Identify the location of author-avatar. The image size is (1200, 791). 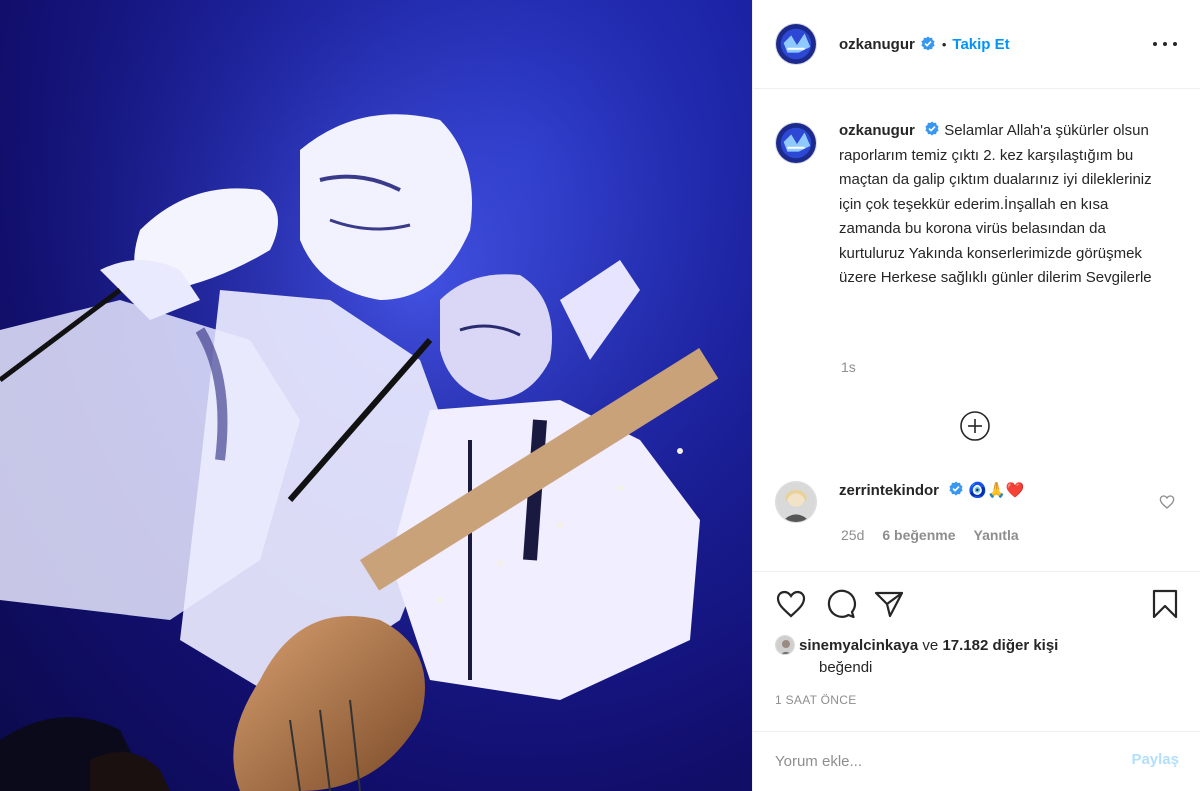
(796, 44).